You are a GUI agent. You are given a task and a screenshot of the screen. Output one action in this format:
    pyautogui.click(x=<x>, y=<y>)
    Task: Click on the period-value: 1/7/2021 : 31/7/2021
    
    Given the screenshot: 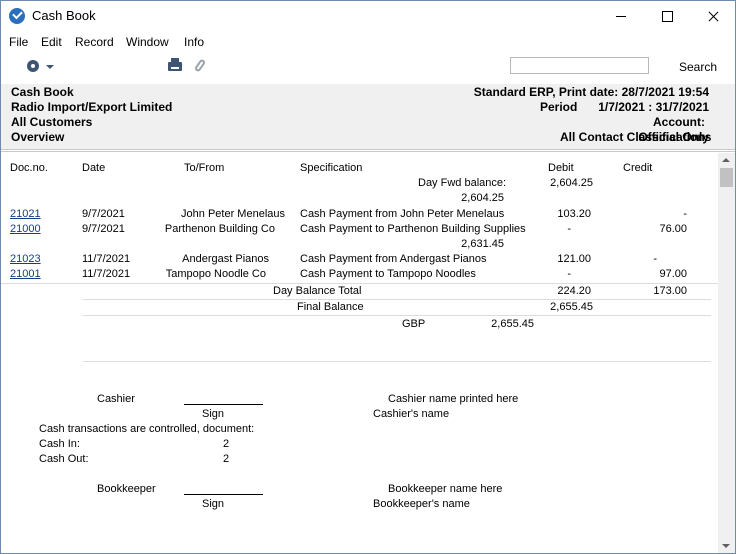 What is the action you would take?
    pyautogui.click(x=653, y=107)
    